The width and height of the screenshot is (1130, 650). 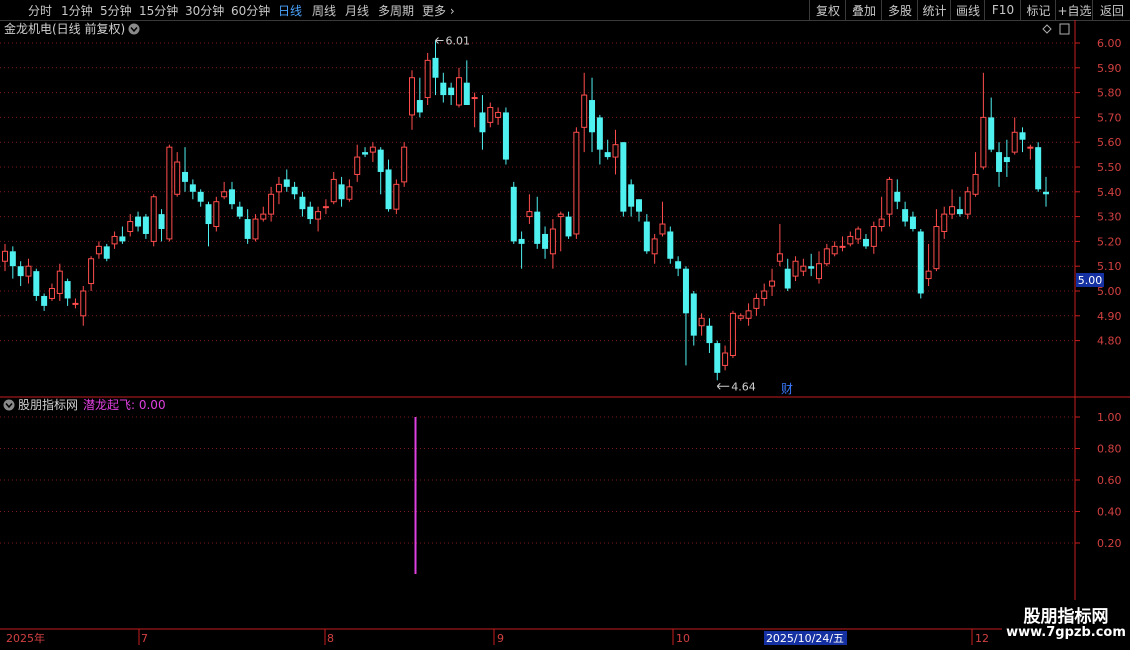 I want to click on indicator-panel-title: 股朋指标网, so click(x=48, y=404).